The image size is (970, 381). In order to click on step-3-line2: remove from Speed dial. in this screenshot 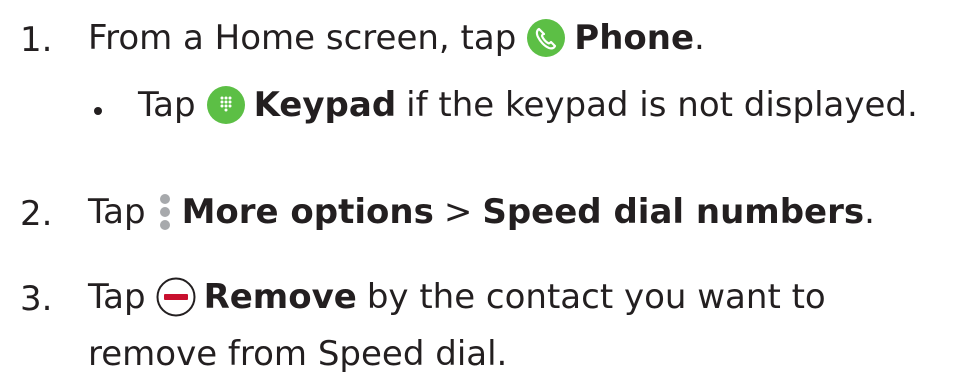, I will do `click(297, 354)`.